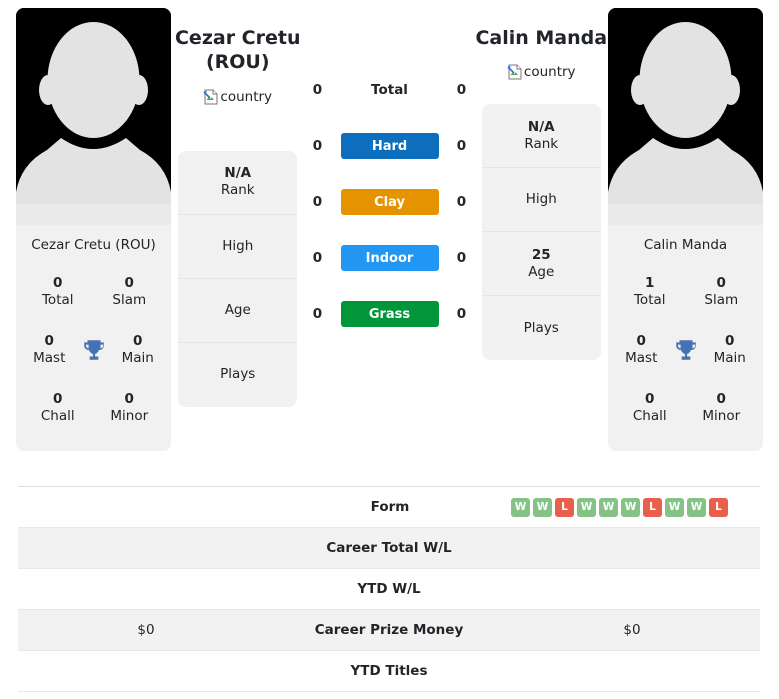 The height and width of the screenshot is (699, 779). I want to click on player-card-name-left: Cezar Cretu (ROU), so click(93, 244).